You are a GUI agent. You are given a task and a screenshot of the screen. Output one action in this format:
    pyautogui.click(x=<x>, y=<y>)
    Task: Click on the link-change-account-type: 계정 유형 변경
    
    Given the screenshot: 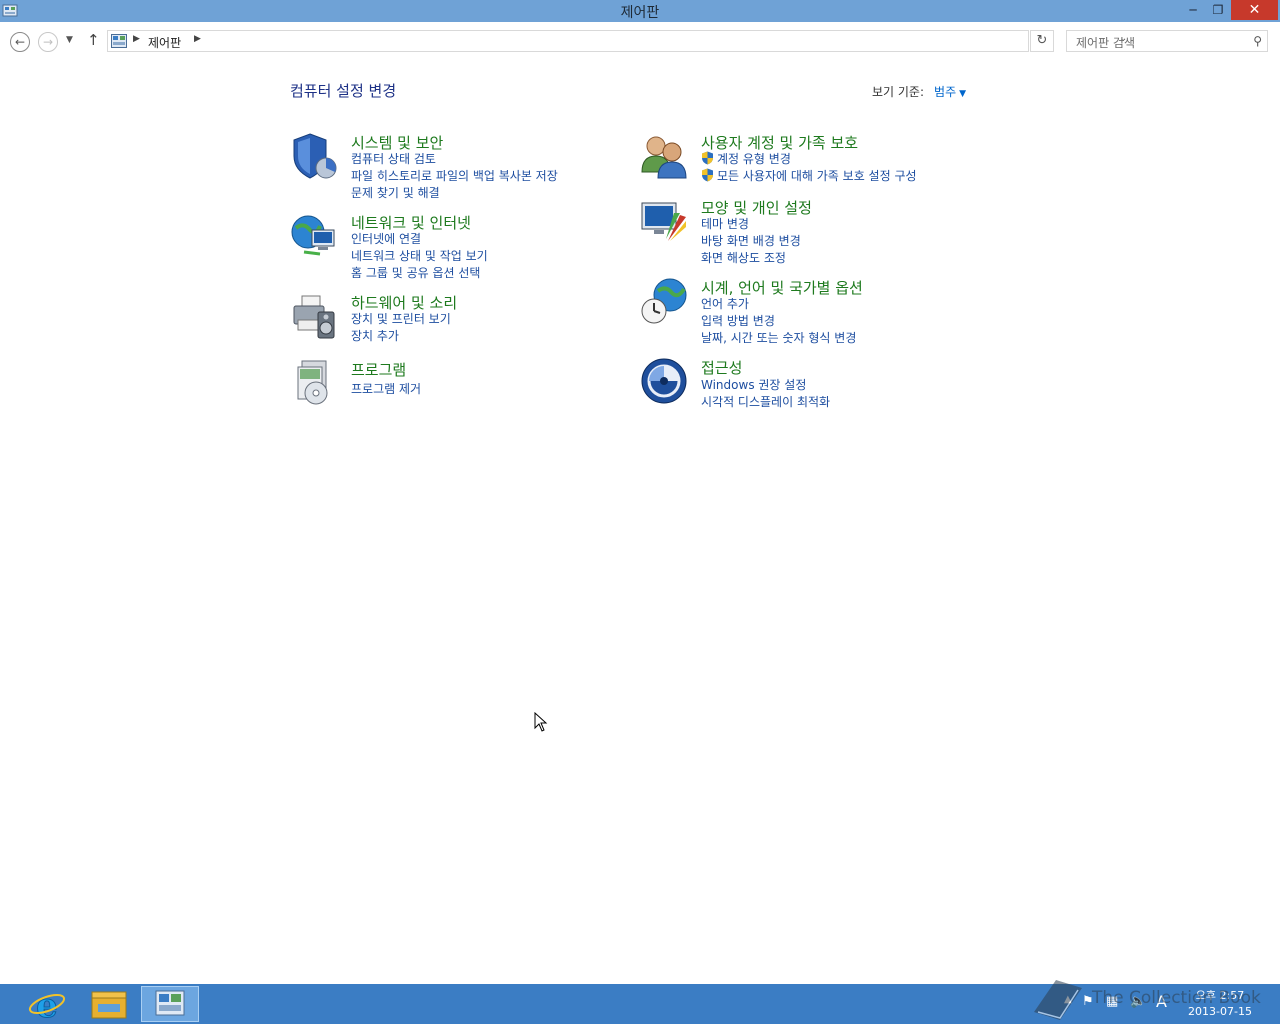 What is the action you would take?
    pyautogui.click(x=809, y=159)
    